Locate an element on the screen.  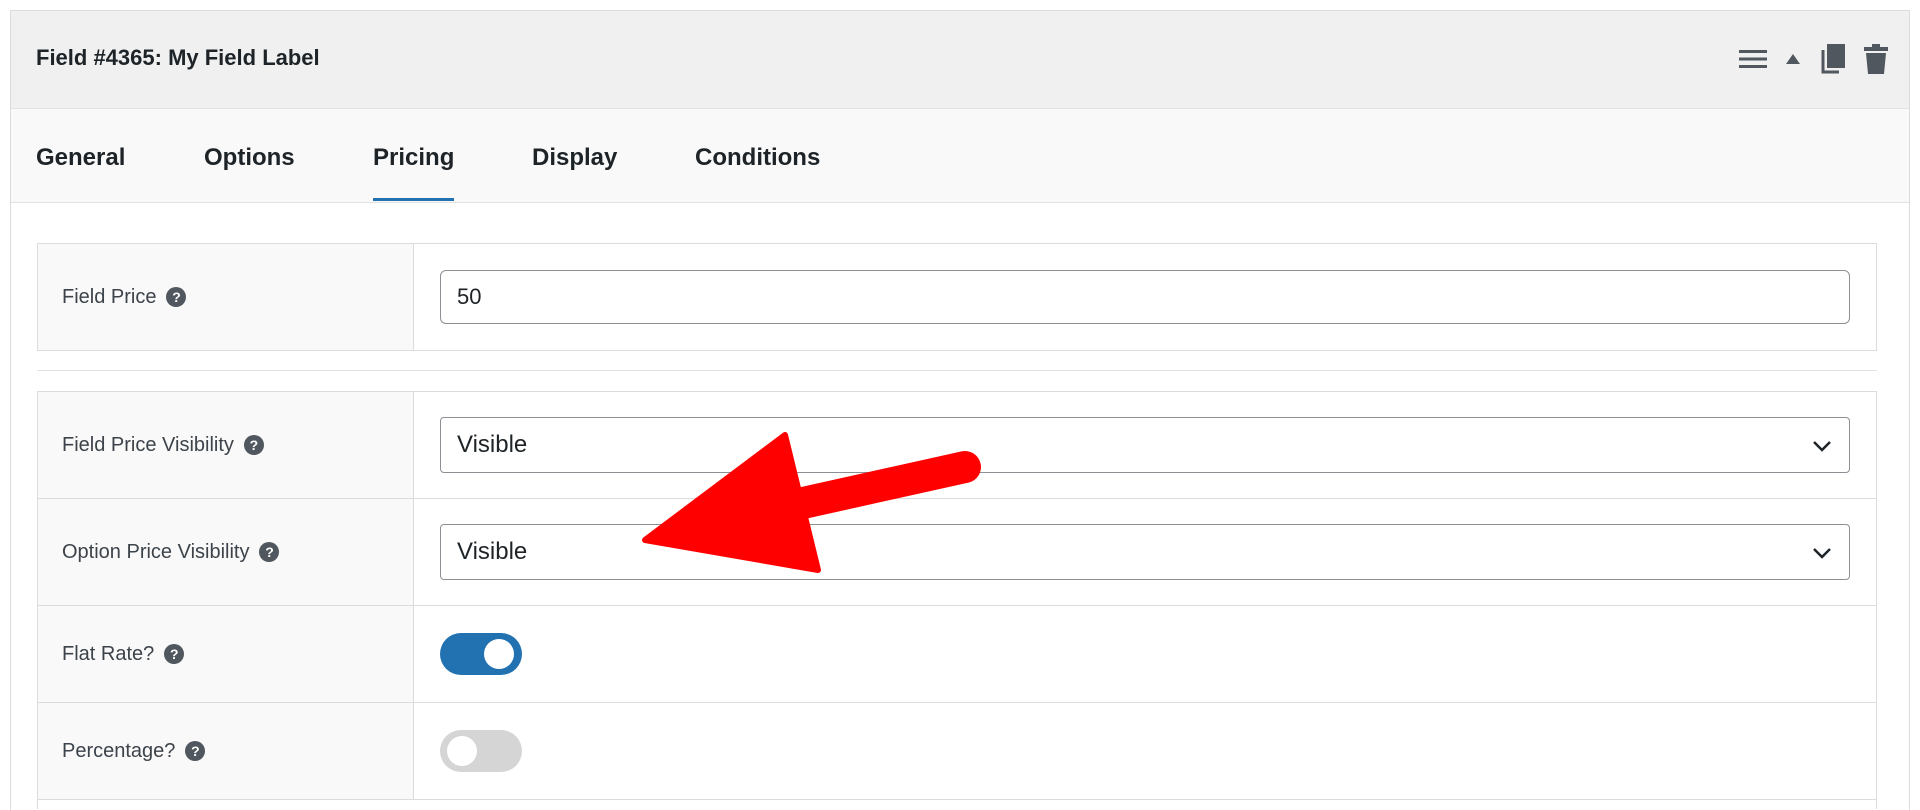
option-price-visibility-select: Visible is located at coordinates (1145, 552).